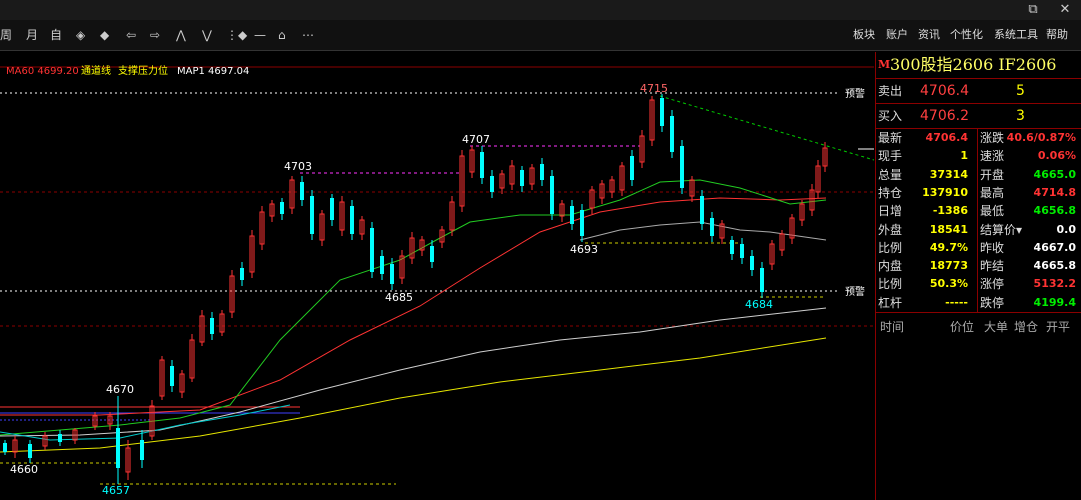 This screenshot has height=500, width=1081. I want to click on label-4684: 4684, so click(759, 304).